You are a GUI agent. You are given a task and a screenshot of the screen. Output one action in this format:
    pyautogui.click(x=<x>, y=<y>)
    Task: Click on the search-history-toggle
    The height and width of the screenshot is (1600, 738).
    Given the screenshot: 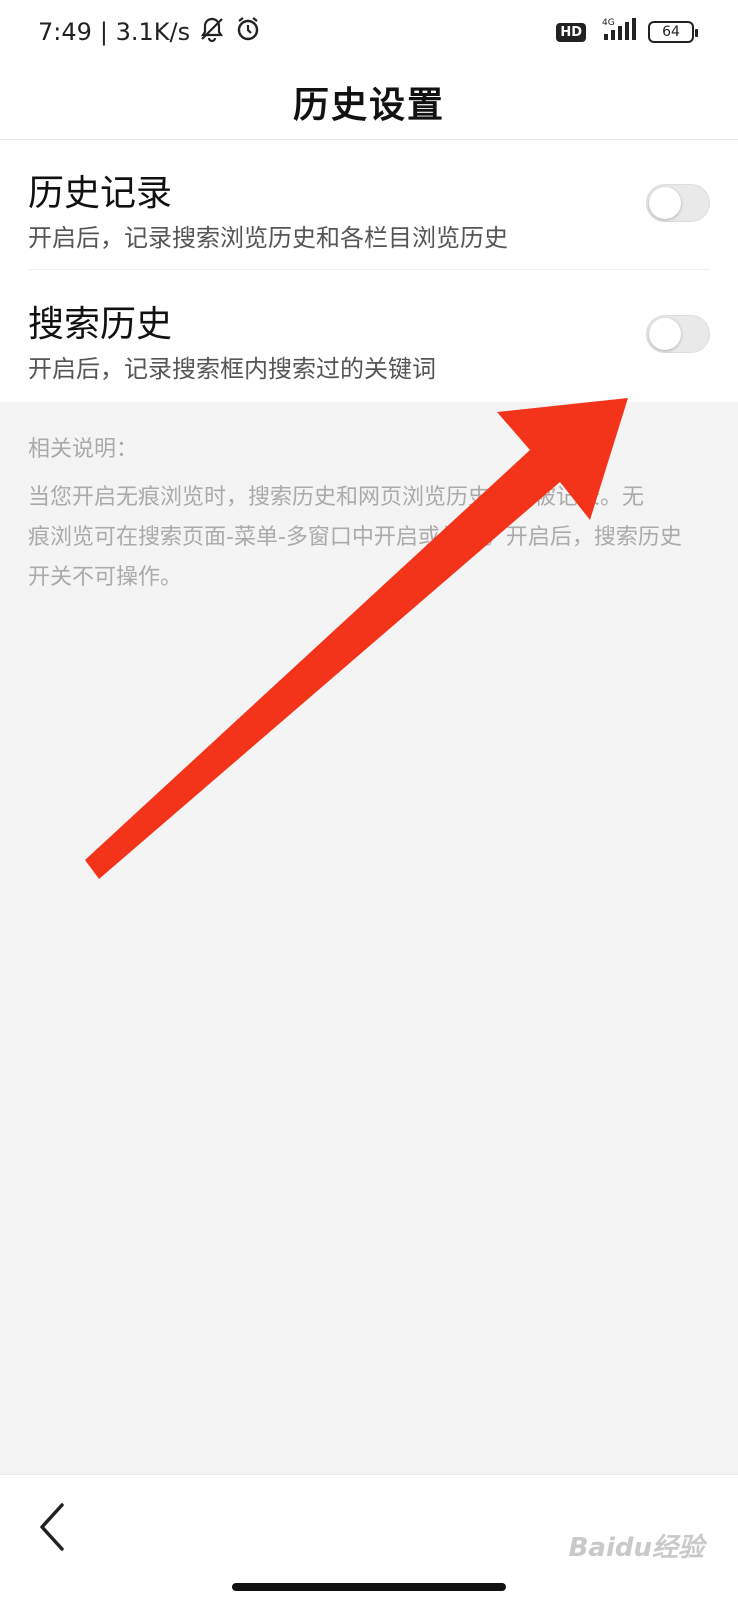 What is the action you would take?
    pyautogui.click(x=678, y=334)
    